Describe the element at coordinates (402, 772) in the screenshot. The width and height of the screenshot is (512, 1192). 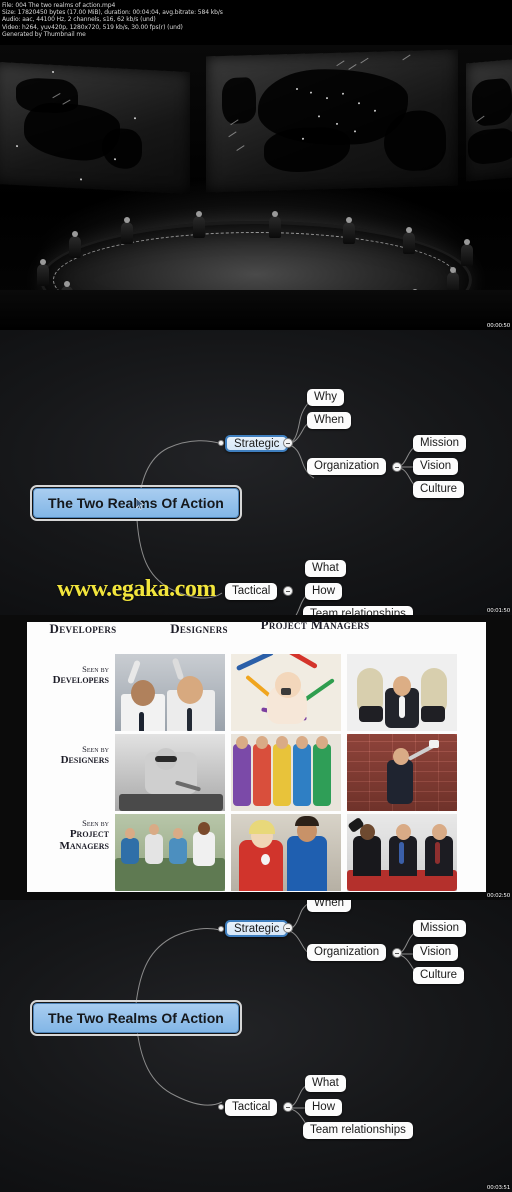
I see `meme-cell-r2c3` at that location.